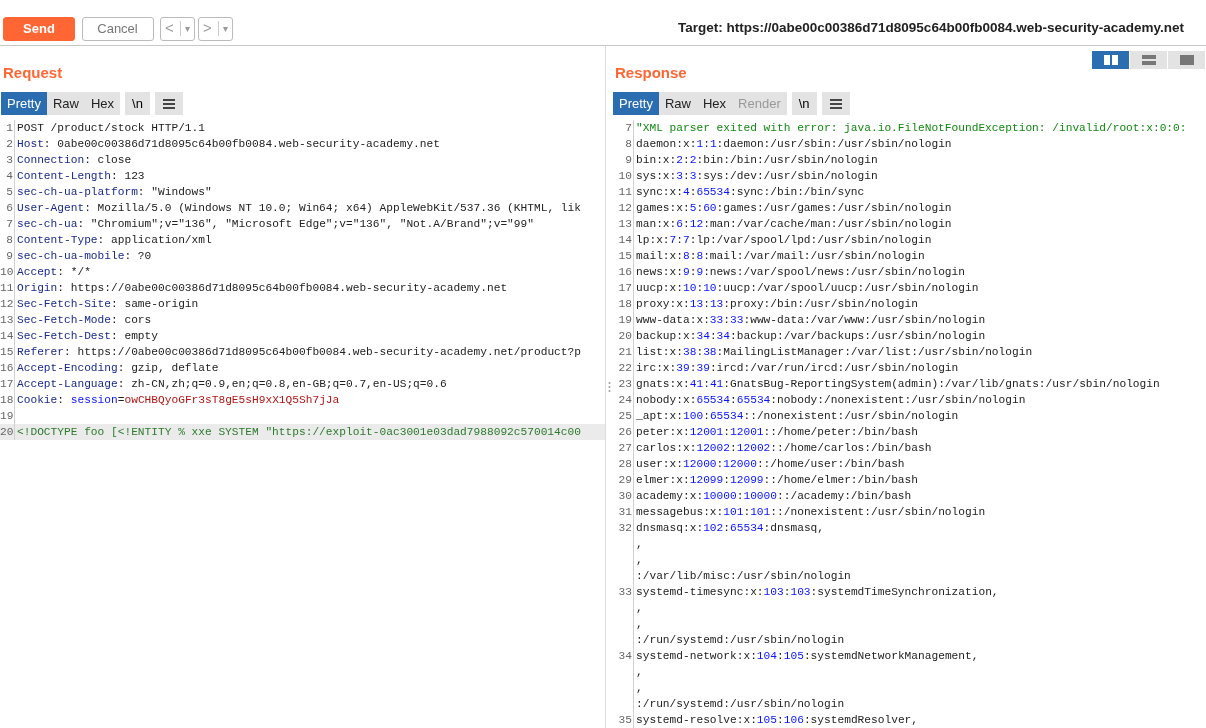 Image resolution: width=1206 pixels, height=728 pixels. What do you see at coordinates (757, 160) in the screenshot?
I see `code-line: bin:x:2:2:bin:/bin:/usr/sbin/nologin` at bounding box center [757, 160].